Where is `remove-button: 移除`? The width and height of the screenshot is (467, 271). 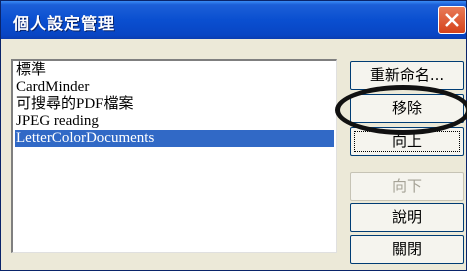
remove-button: 移除 is located at coordinates (407, 108).